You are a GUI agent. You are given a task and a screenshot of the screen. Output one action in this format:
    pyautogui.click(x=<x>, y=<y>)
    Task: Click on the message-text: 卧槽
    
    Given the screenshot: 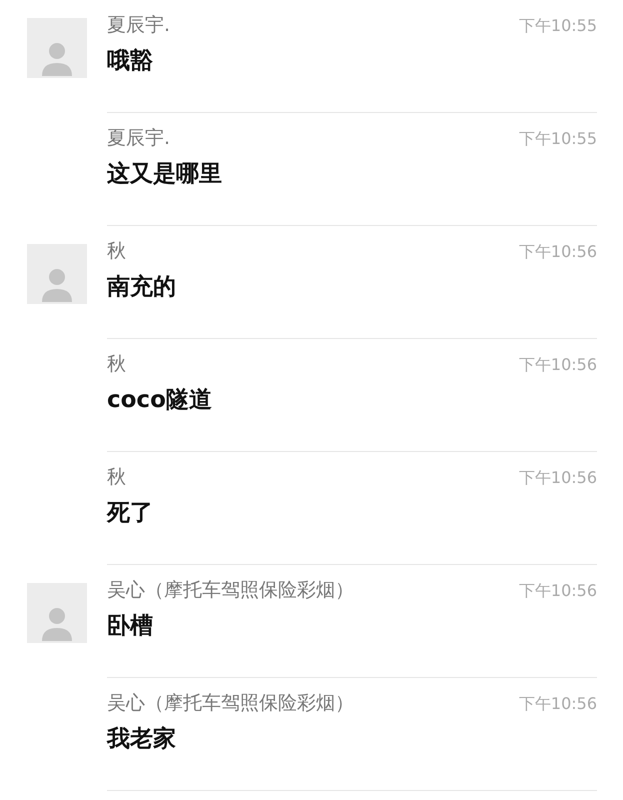 What is the action you would take?
    pyautogui.click(x=130, y=626)
    